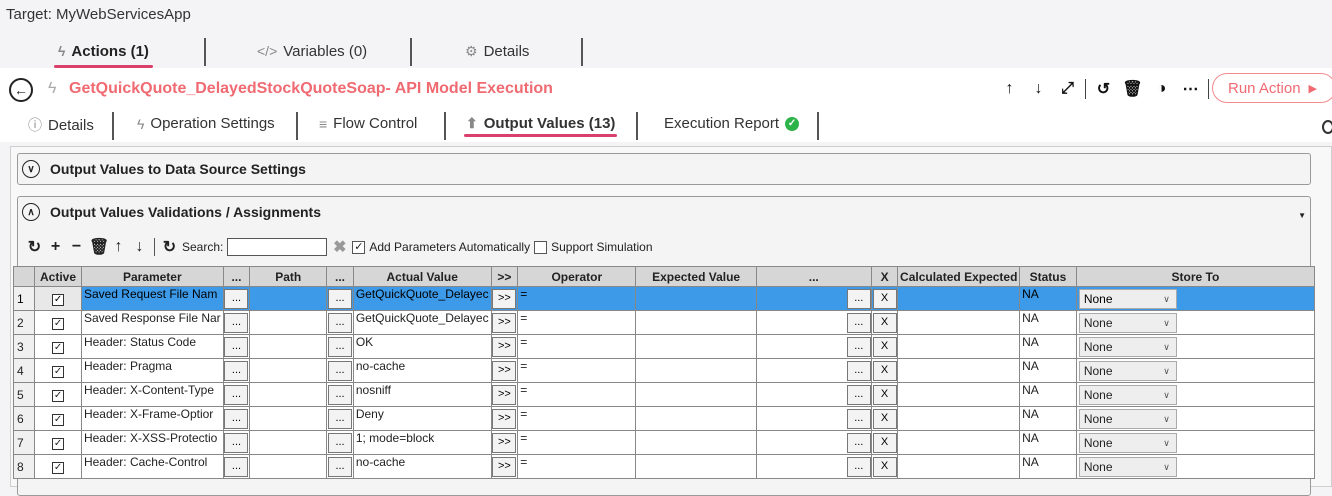 The image size is (1332, 496). Describe the element at coordinates (76, 247) in the screenshot. I see `remove-icon: −` at that location.